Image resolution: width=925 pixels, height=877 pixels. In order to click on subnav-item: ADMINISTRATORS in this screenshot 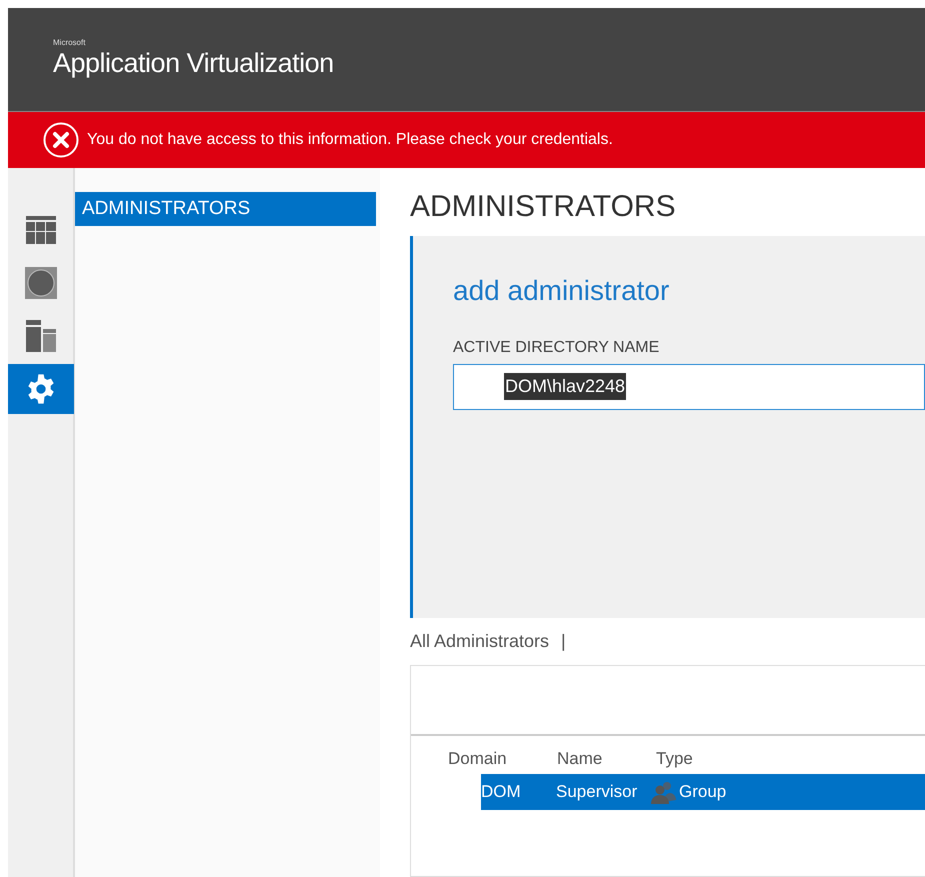, I will do `click(225, 209)`.